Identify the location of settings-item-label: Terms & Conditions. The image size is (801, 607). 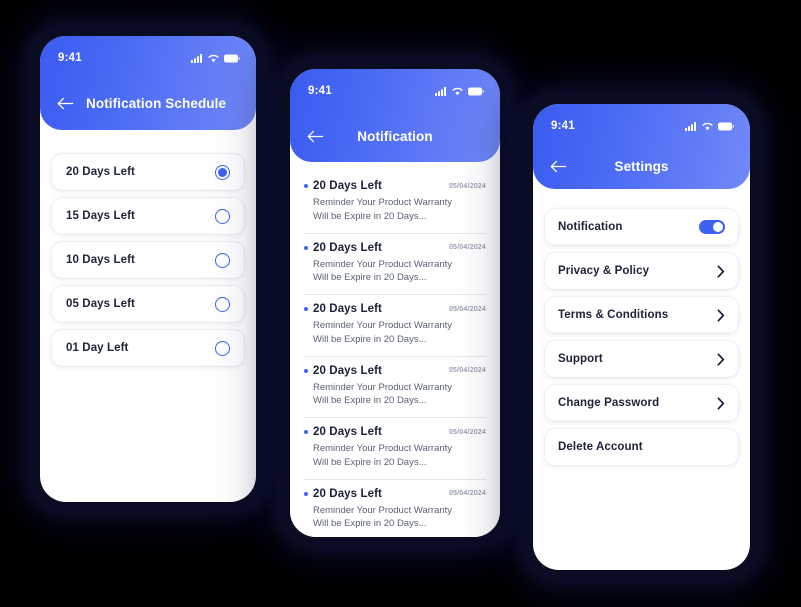
(613, 315).